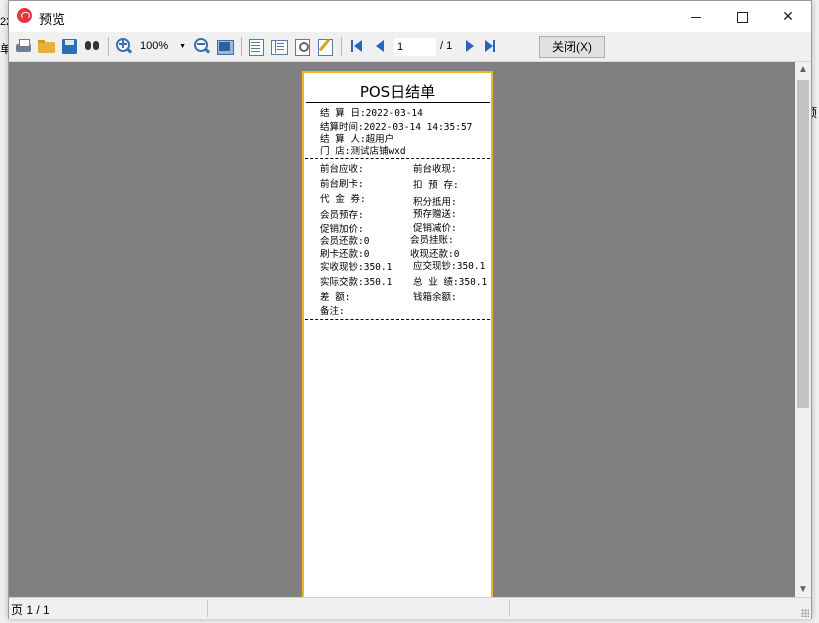 The image size is (819, 623). Describe the element at coordinates (436, 185) in the screenshot. I see `receipt-field: 扣 预 存:` at that location.